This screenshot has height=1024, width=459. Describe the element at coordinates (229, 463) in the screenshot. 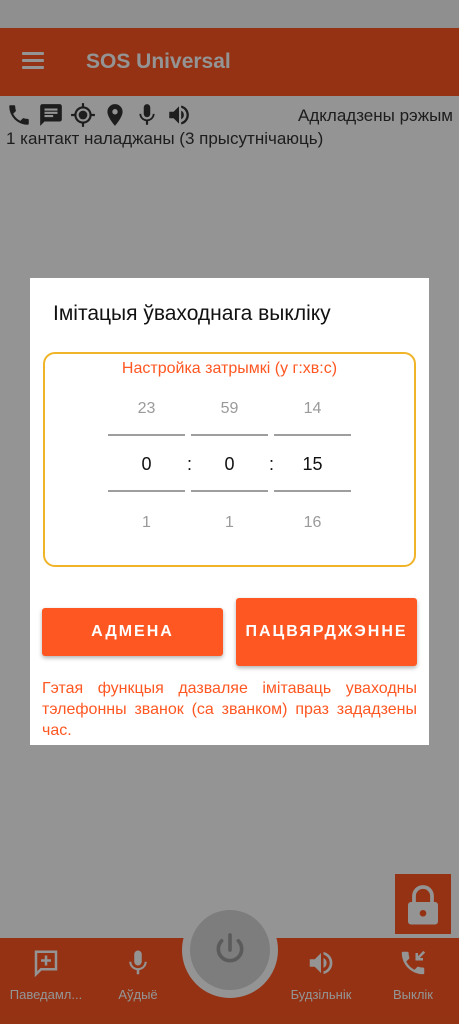

I see `minutes-current: 0` at that location.